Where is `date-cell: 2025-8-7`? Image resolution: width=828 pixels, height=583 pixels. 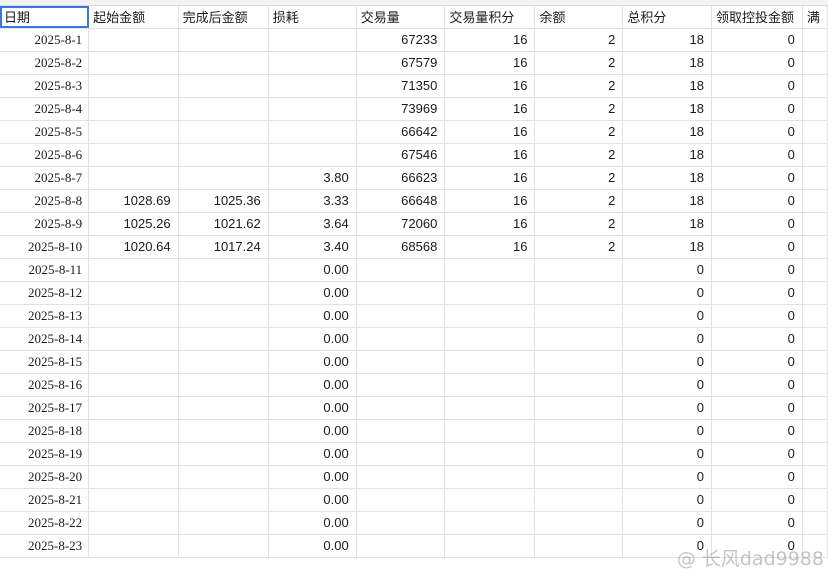
date-cell: 2025-8-7 is located at coordinates (45, 178).